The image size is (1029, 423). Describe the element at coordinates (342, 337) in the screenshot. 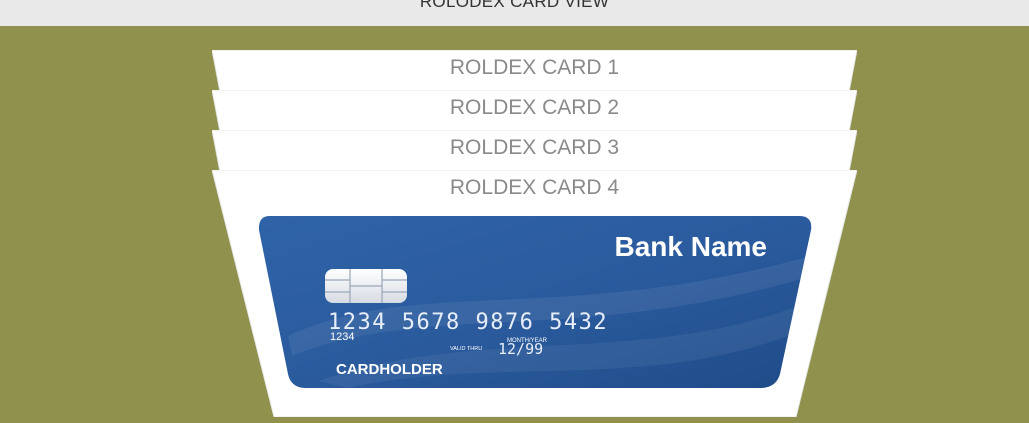

I see `card-number-small: 1234` at that location.